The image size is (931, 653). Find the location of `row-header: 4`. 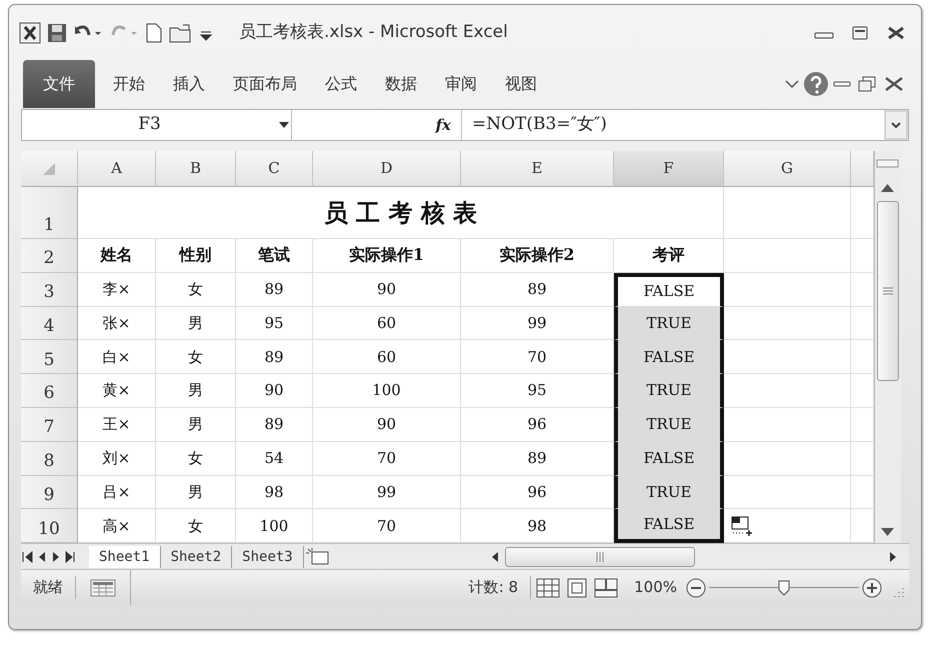

row-header: 4 is located at coordinates (49, 323).